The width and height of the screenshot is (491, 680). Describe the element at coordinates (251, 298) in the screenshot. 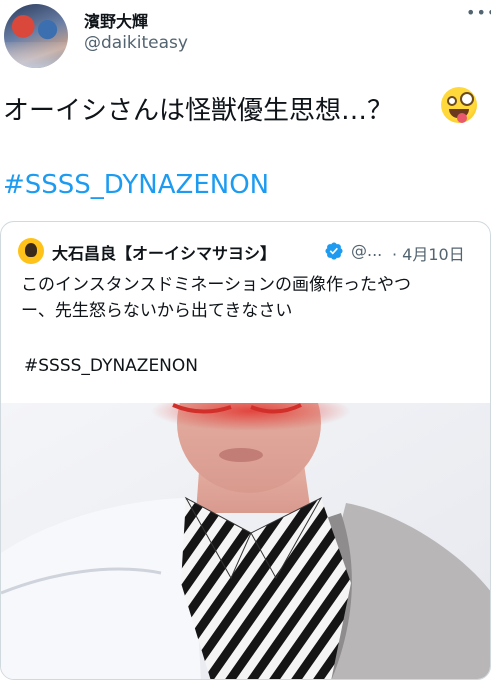

I see `quoted-tweet-text: このインスタンスドミネーションの画像作ったやつ ー、先生怒らないから出てきなさい` at that location.